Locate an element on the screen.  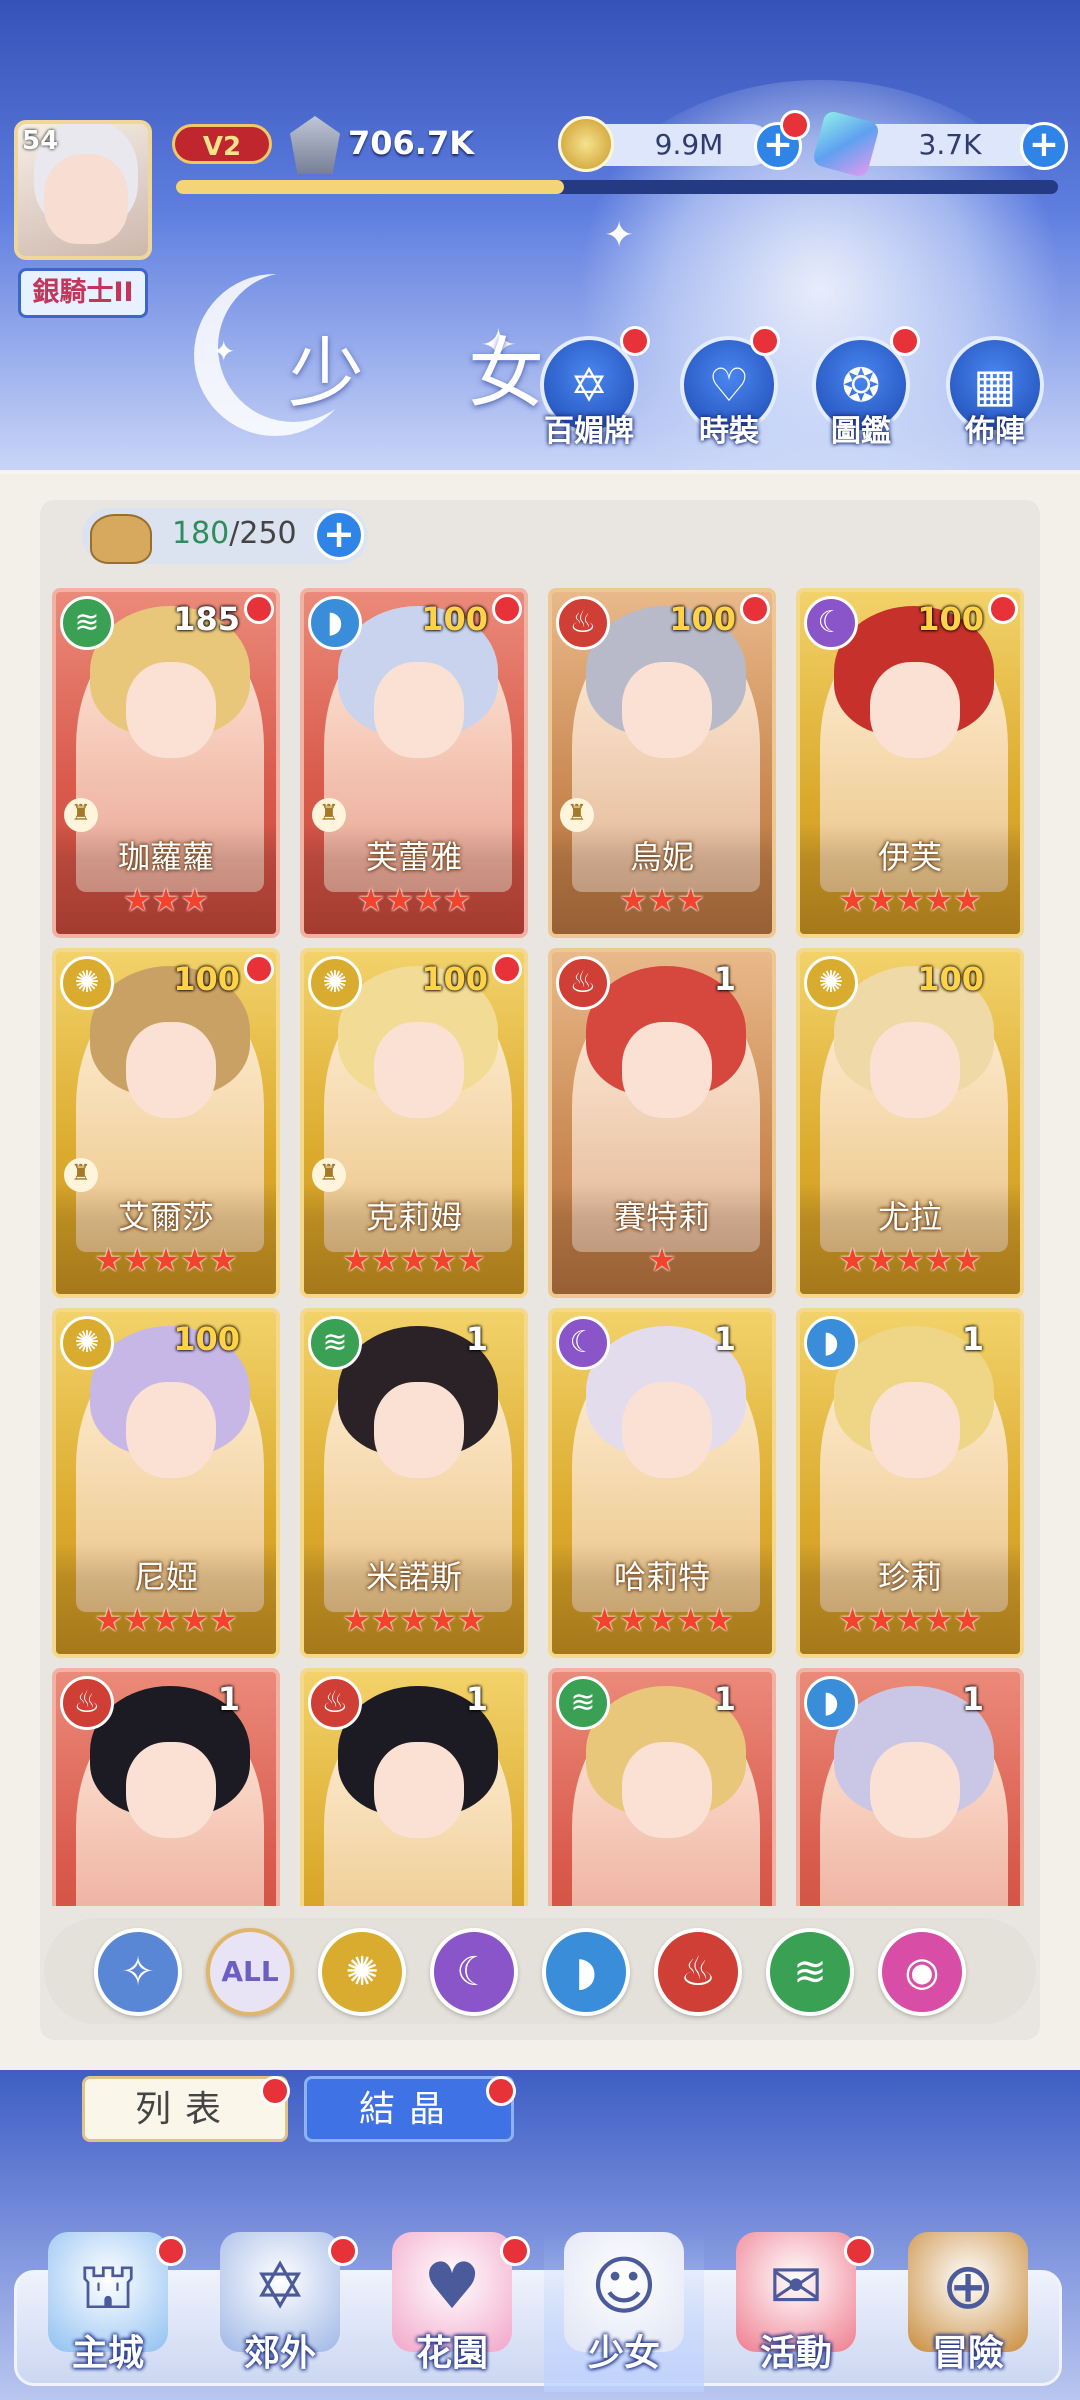
filter-fire-icon: ♨ is located at coordinates (698, 1972).